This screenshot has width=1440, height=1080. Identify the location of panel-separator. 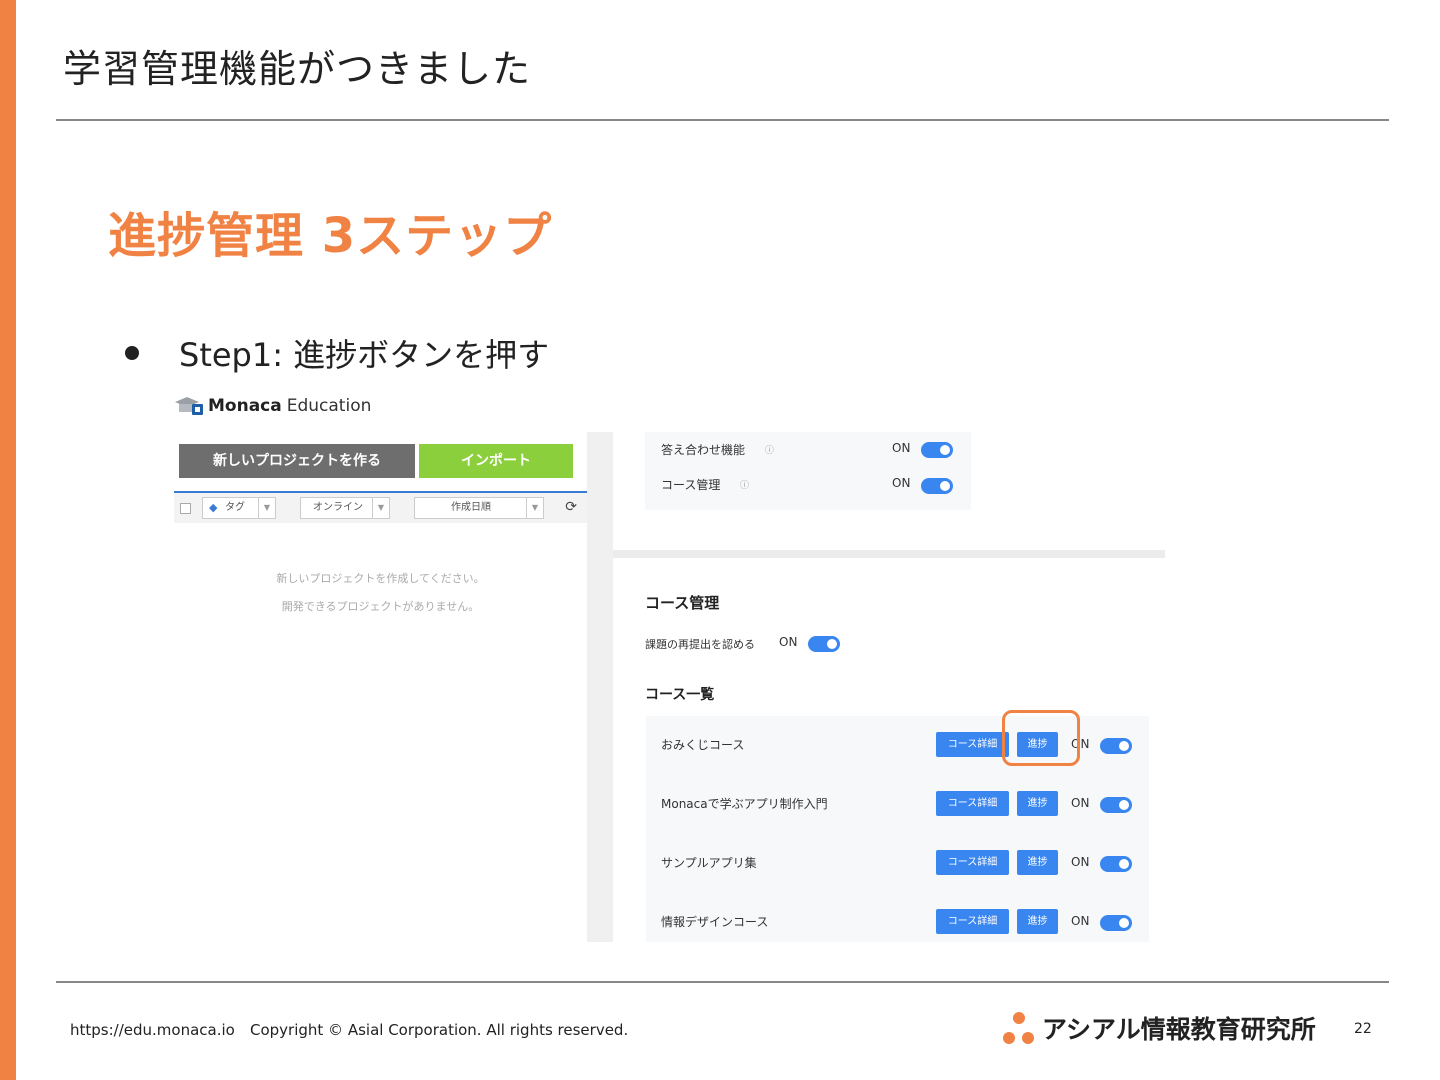
(889, 554).